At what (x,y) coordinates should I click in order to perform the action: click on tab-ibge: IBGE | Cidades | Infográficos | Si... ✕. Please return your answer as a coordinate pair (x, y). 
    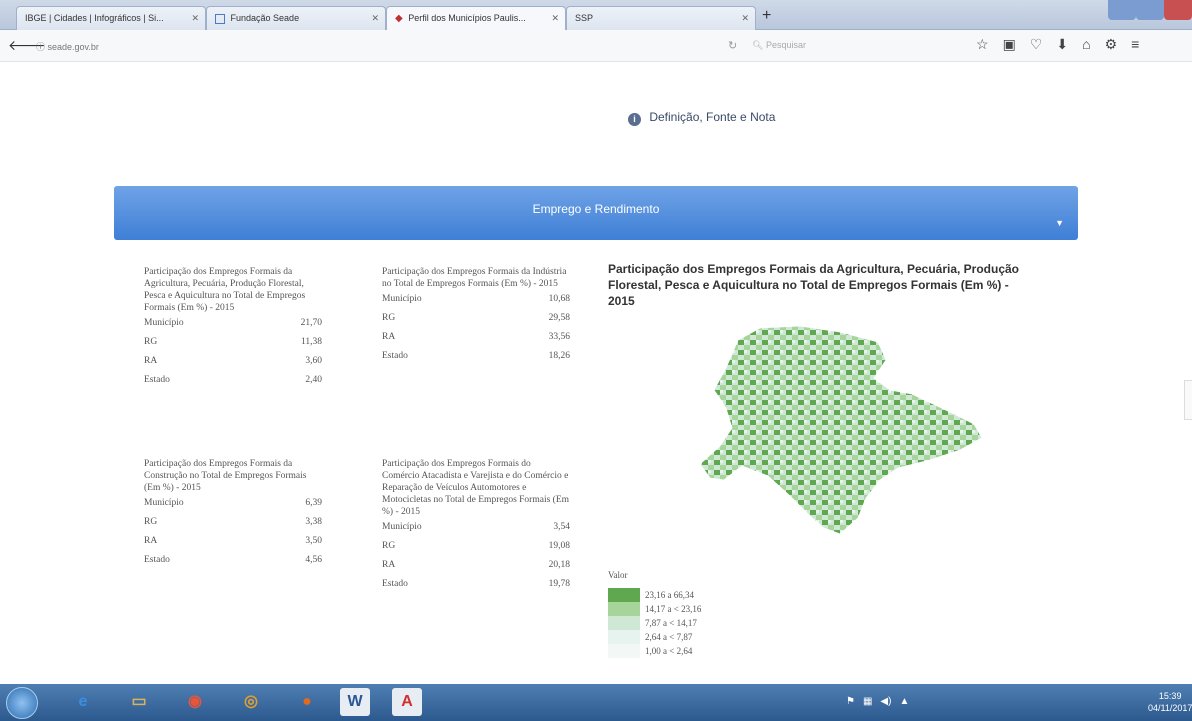
    Looking at the image, I should click on (111, 18).